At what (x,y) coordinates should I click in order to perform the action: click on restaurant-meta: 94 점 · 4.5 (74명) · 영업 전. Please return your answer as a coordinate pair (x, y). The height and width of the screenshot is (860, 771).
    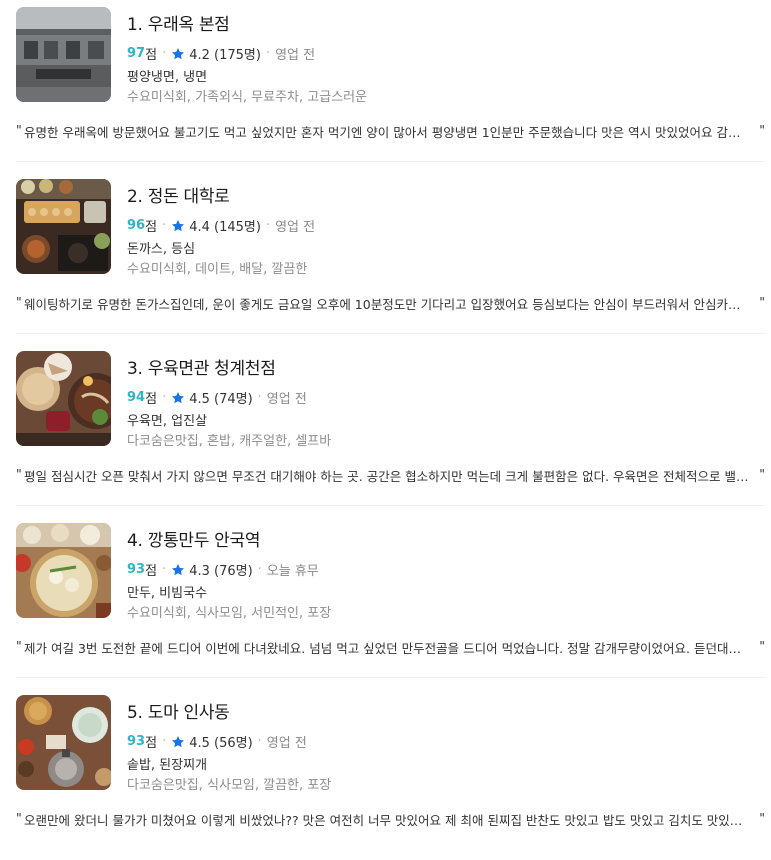
    Looking at the image, I should click on (217, 397).